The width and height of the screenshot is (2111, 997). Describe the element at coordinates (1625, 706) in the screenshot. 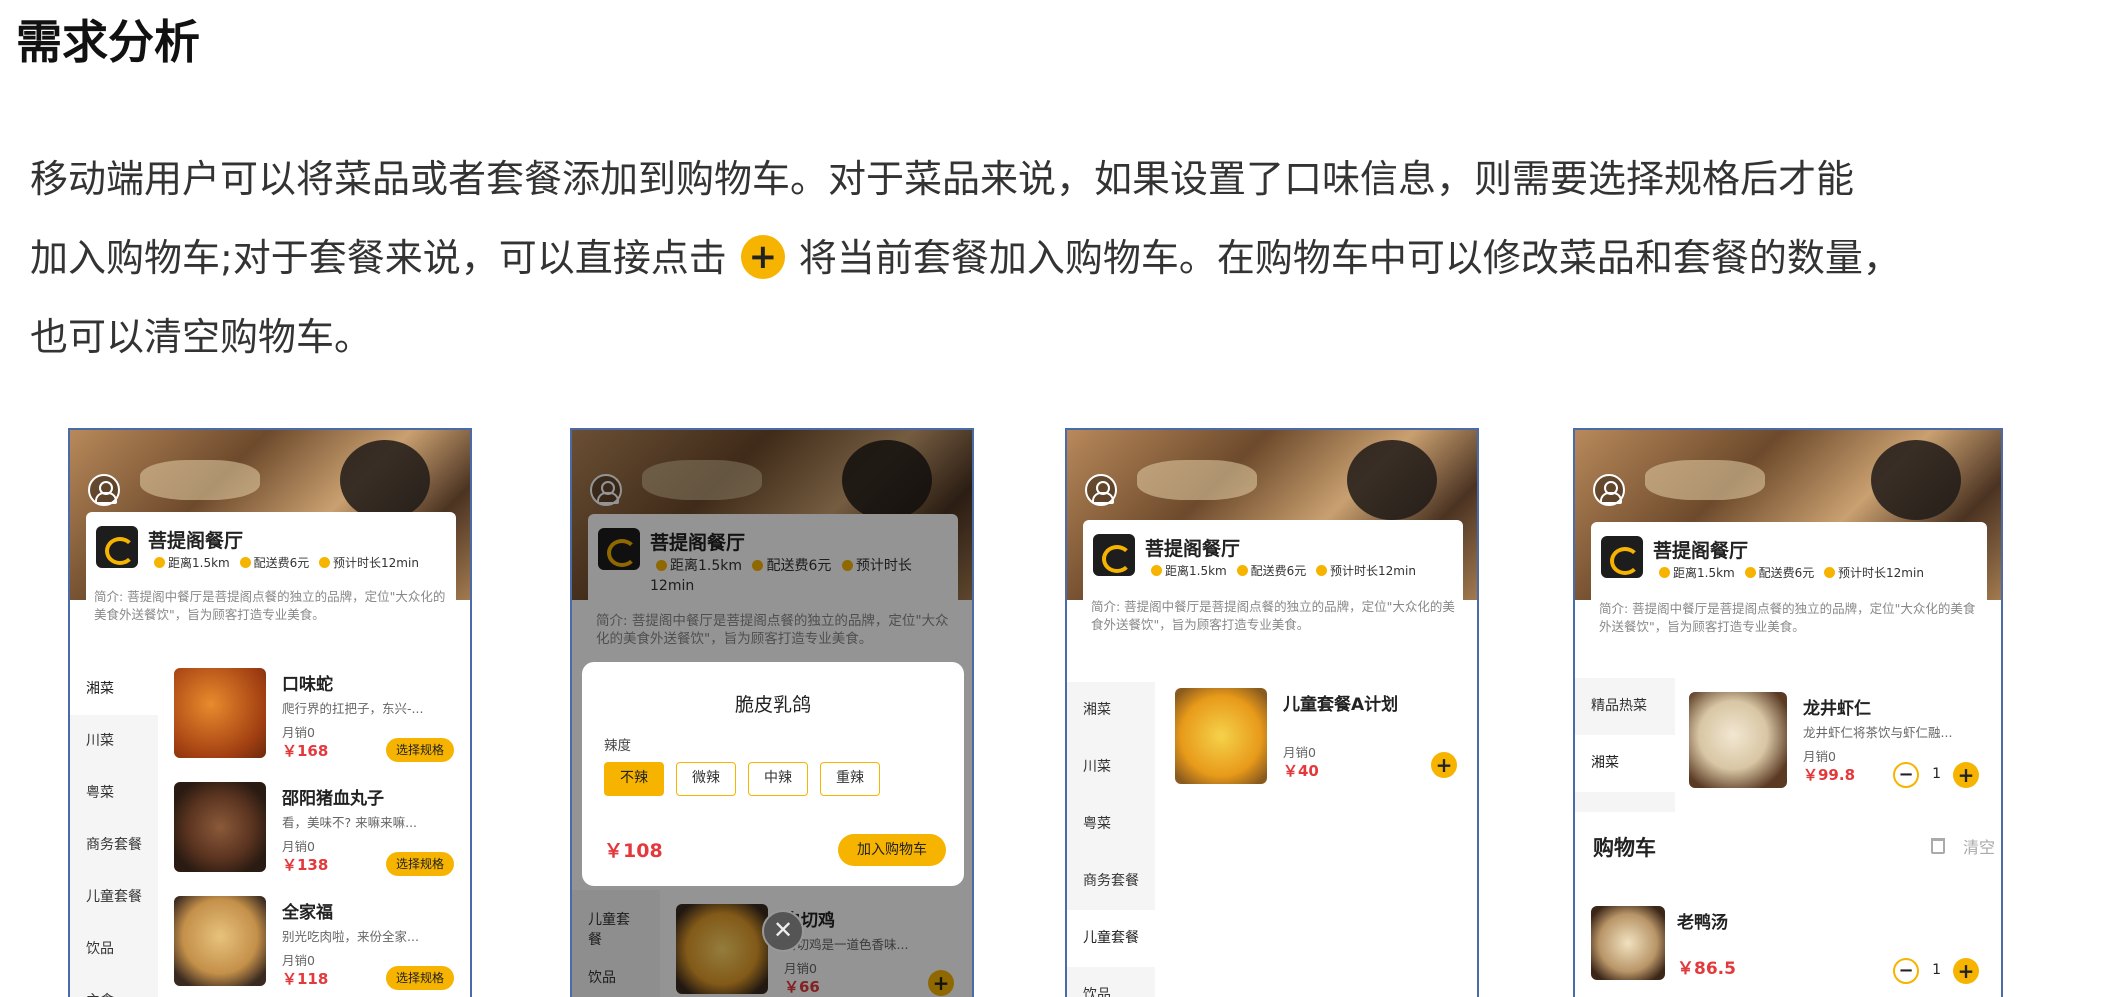

I see `category-item: 精品热菜` at that location.